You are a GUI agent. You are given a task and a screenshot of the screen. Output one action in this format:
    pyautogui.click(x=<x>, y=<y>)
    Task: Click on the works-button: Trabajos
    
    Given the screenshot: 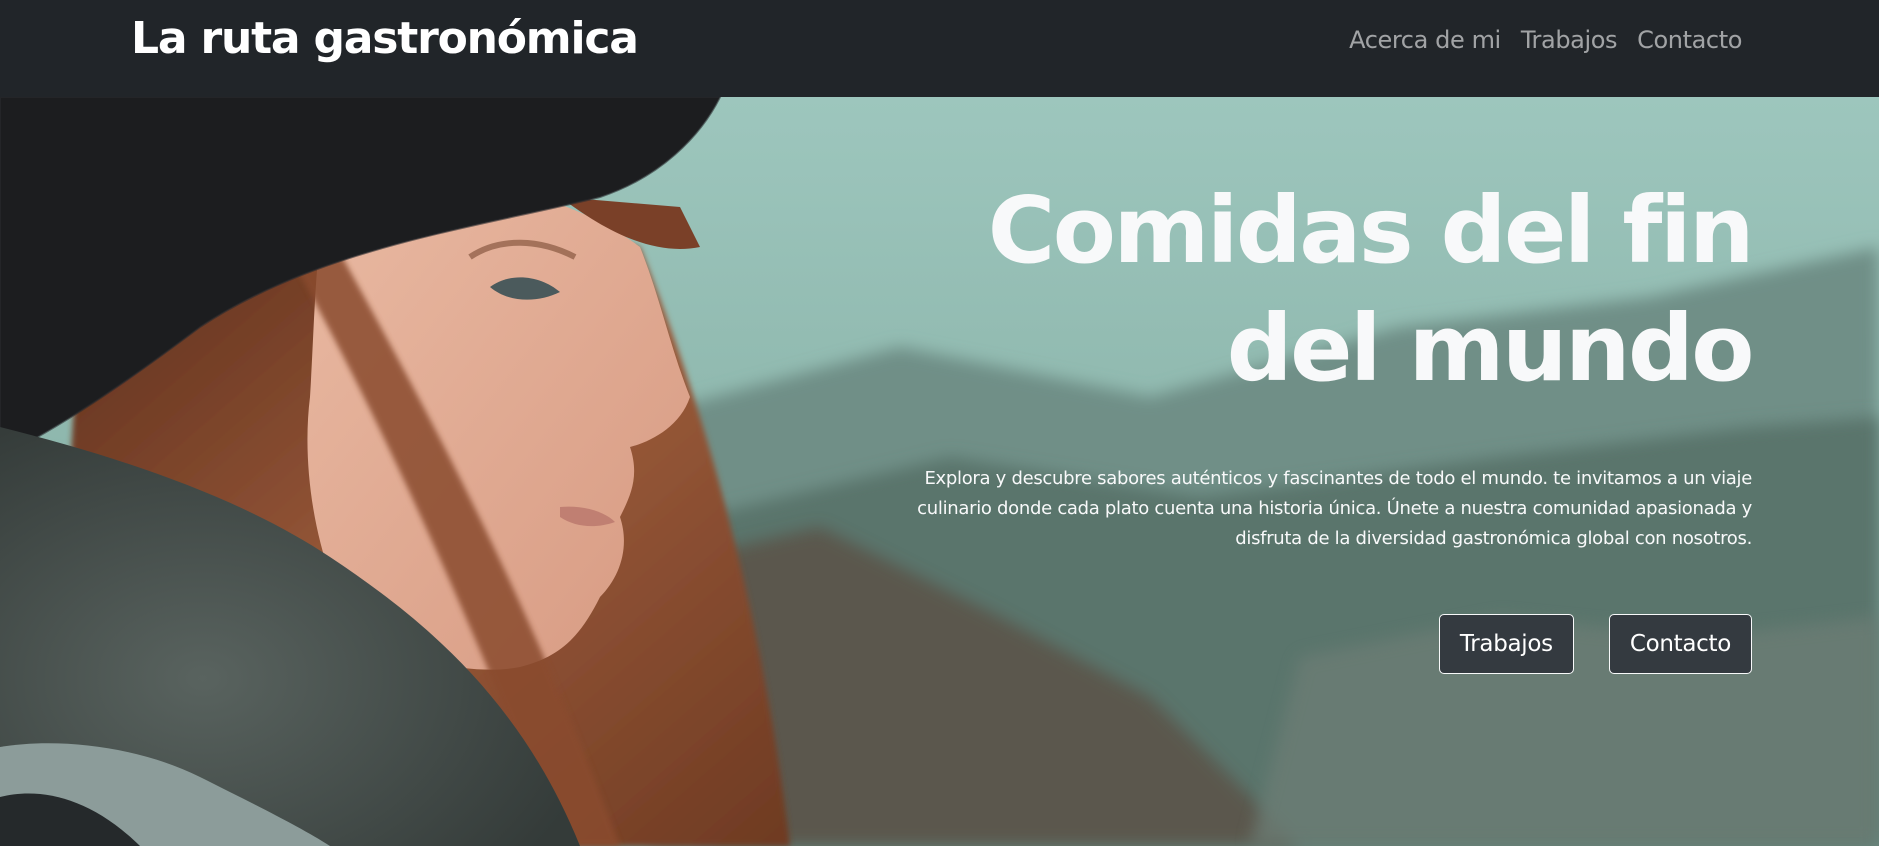 What is the action you would take?
    pyautogui.click(x=1506, y=644)
    